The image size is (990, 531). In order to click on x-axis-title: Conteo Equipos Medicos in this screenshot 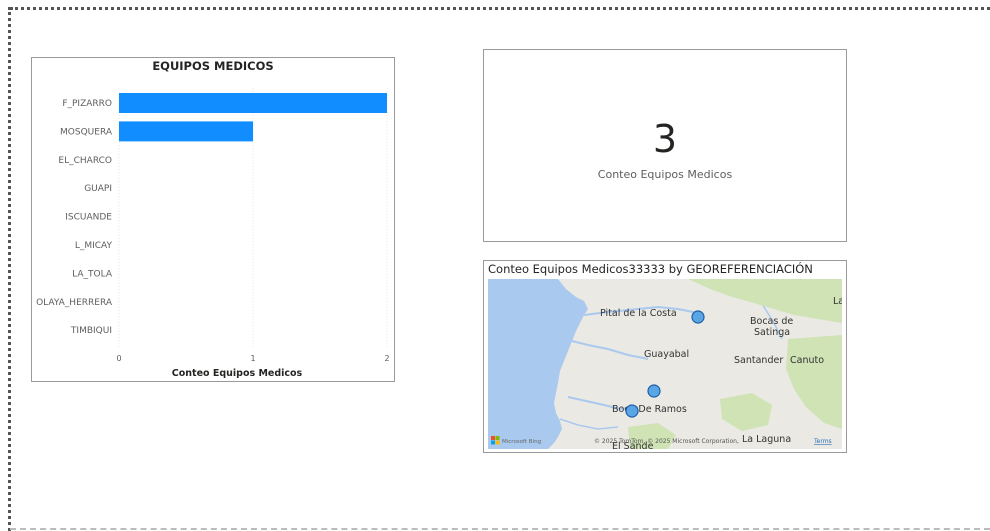, I will do `click(237, 373)`.